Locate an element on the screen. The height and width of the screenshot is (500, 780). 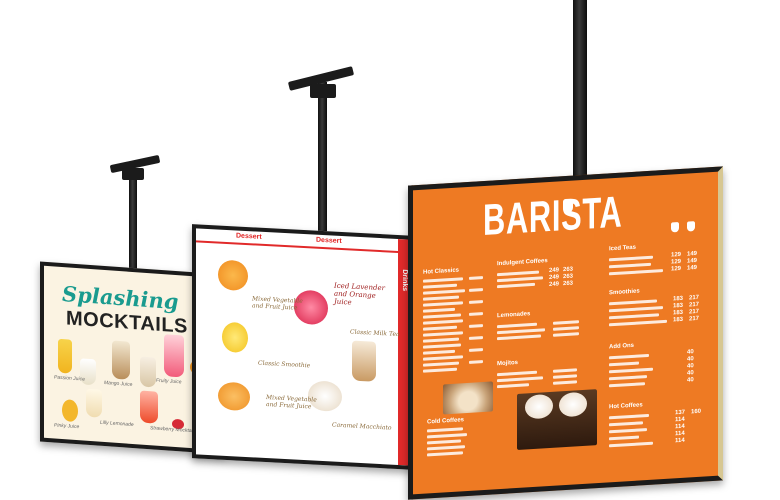
section-iced-teas: Iced Teas is located at coordinates (622, 248).